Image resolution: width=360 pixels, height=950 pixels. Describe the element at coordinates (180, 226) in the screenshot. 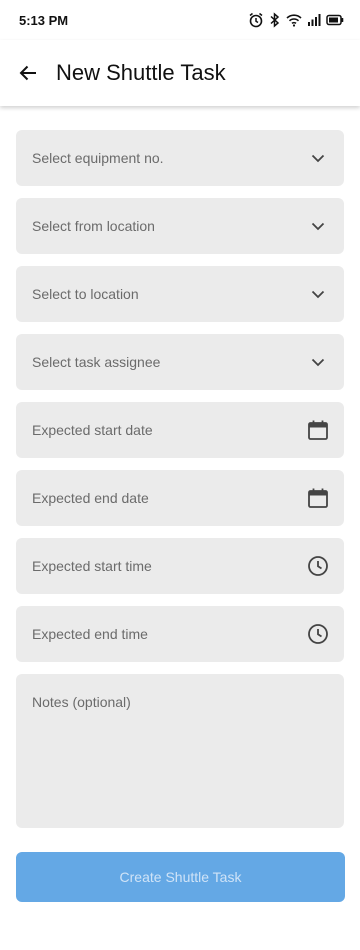

I see `from-location-select: Select from location` at that location.